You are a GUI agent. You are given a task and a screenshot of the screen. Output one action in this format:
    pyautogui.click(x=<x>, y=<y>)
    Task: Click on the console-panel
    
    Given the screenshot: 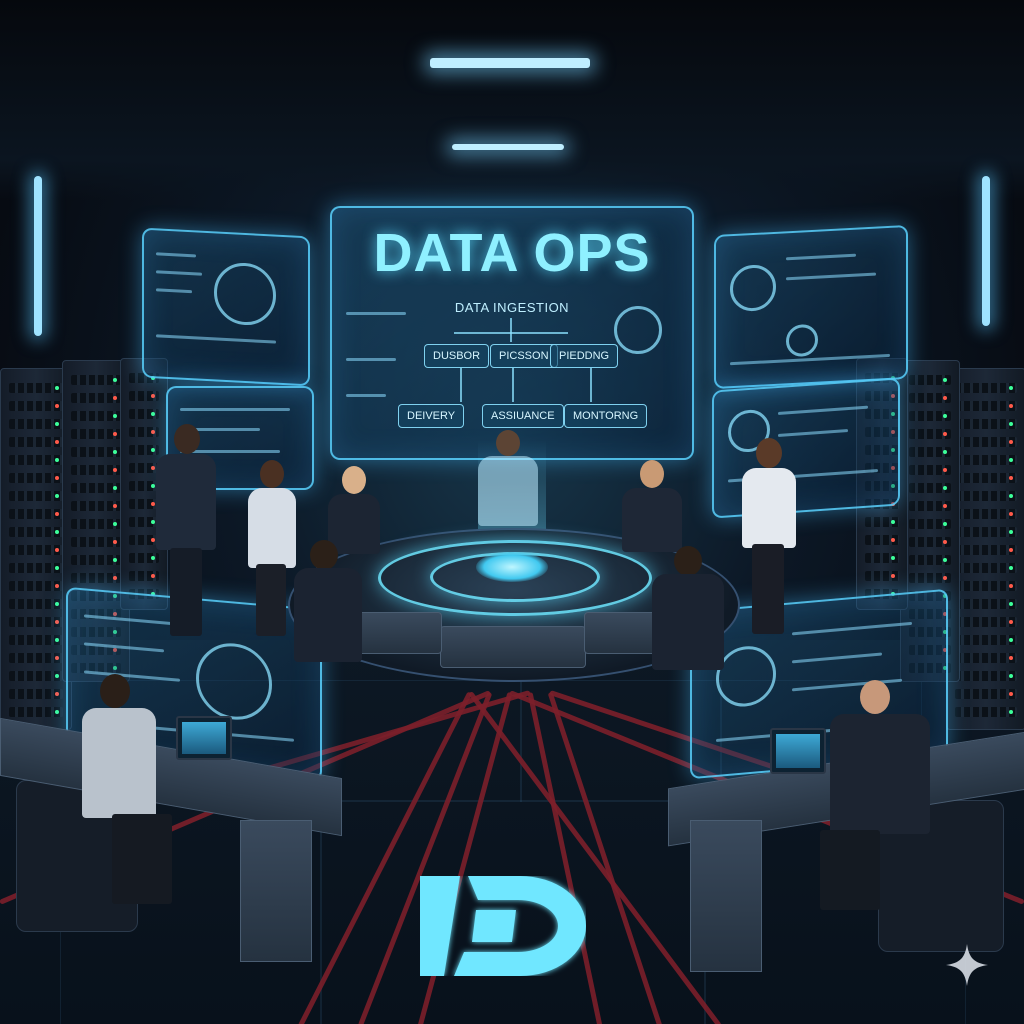 What is the action you would take?
    pyautogui.click(x=513, y=647)
    